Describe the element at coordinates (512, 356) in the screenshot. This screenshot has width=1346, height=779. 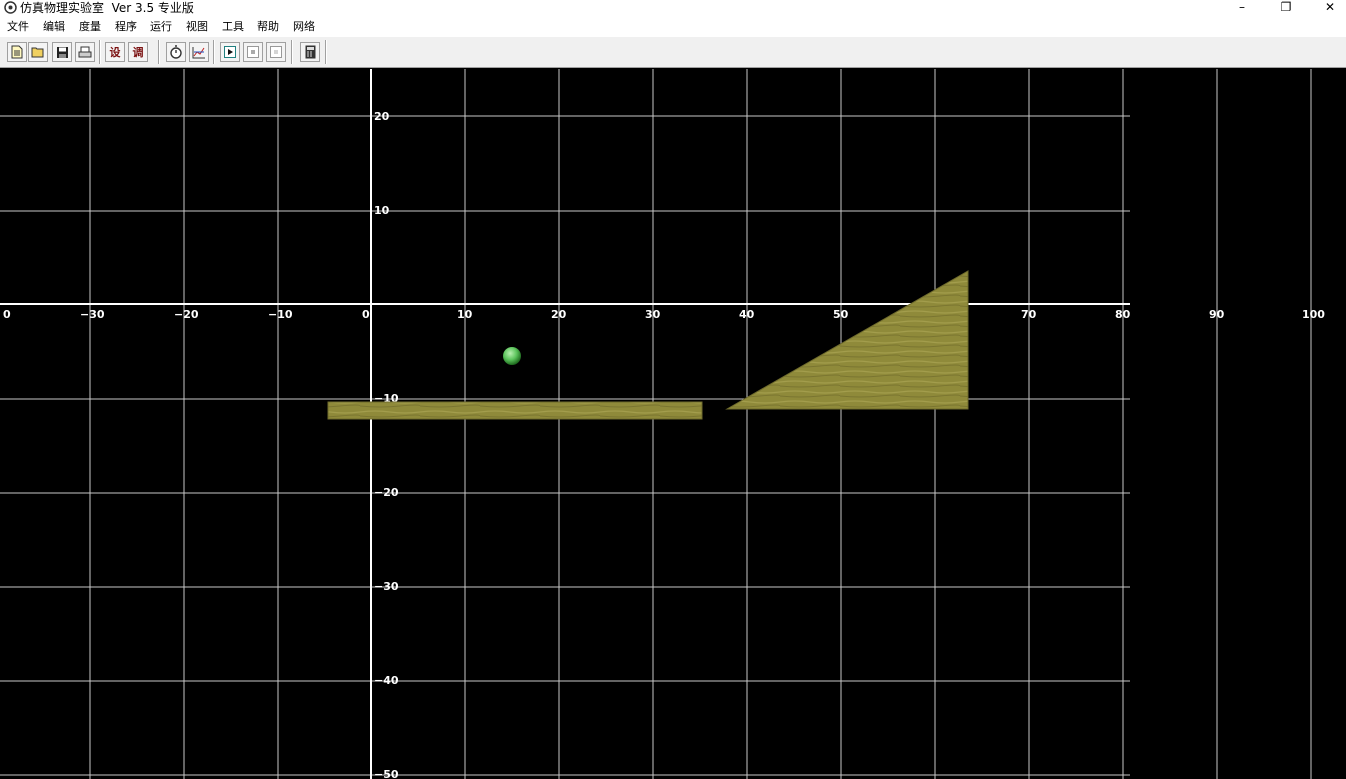
I see `green-ball` at that location.